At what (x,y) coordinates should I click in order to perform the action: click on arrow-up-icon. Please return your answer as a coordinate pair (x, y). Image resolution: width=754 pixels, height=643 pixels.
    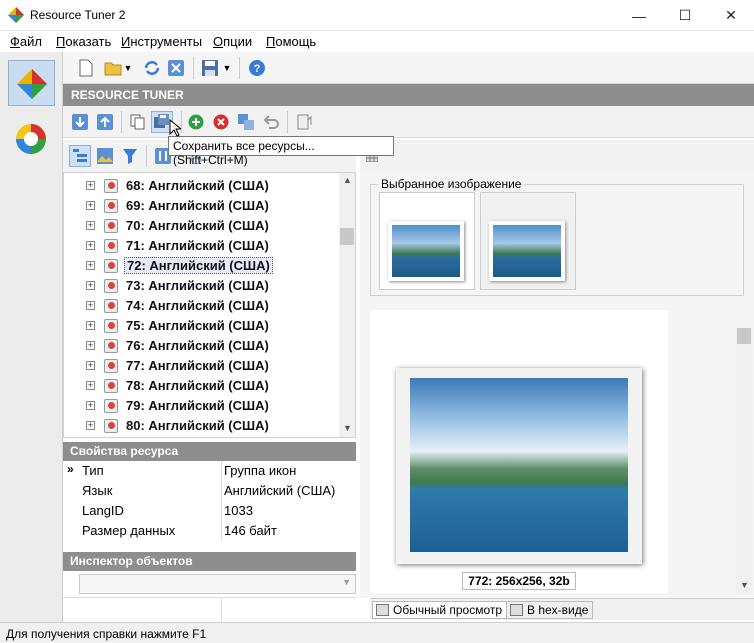
    Looking at the image, I should click on (105, 122).